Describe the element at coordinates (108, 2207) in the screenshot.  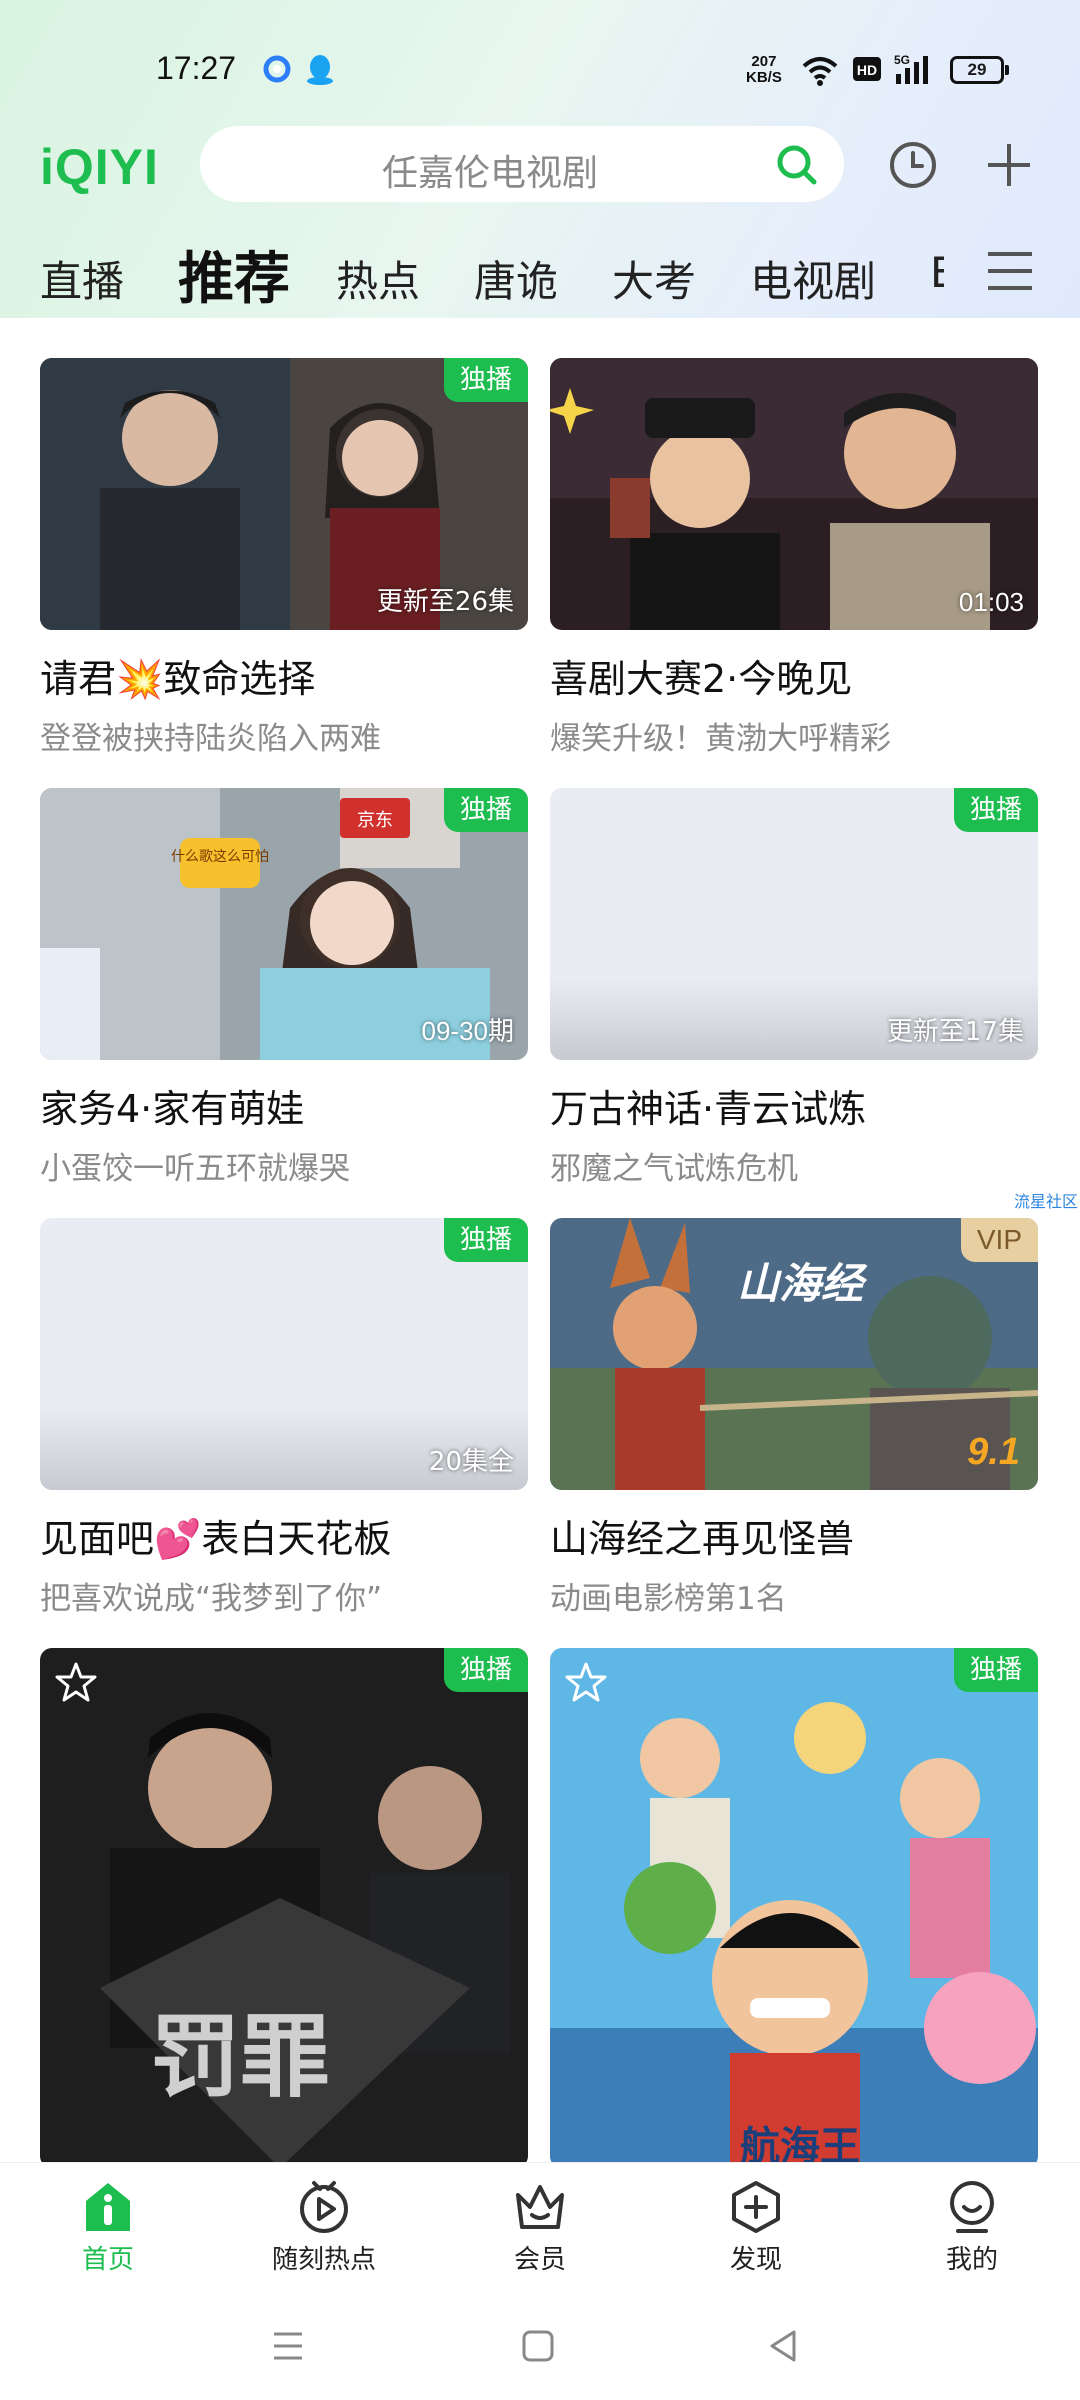
I see `home-icon` at that location.